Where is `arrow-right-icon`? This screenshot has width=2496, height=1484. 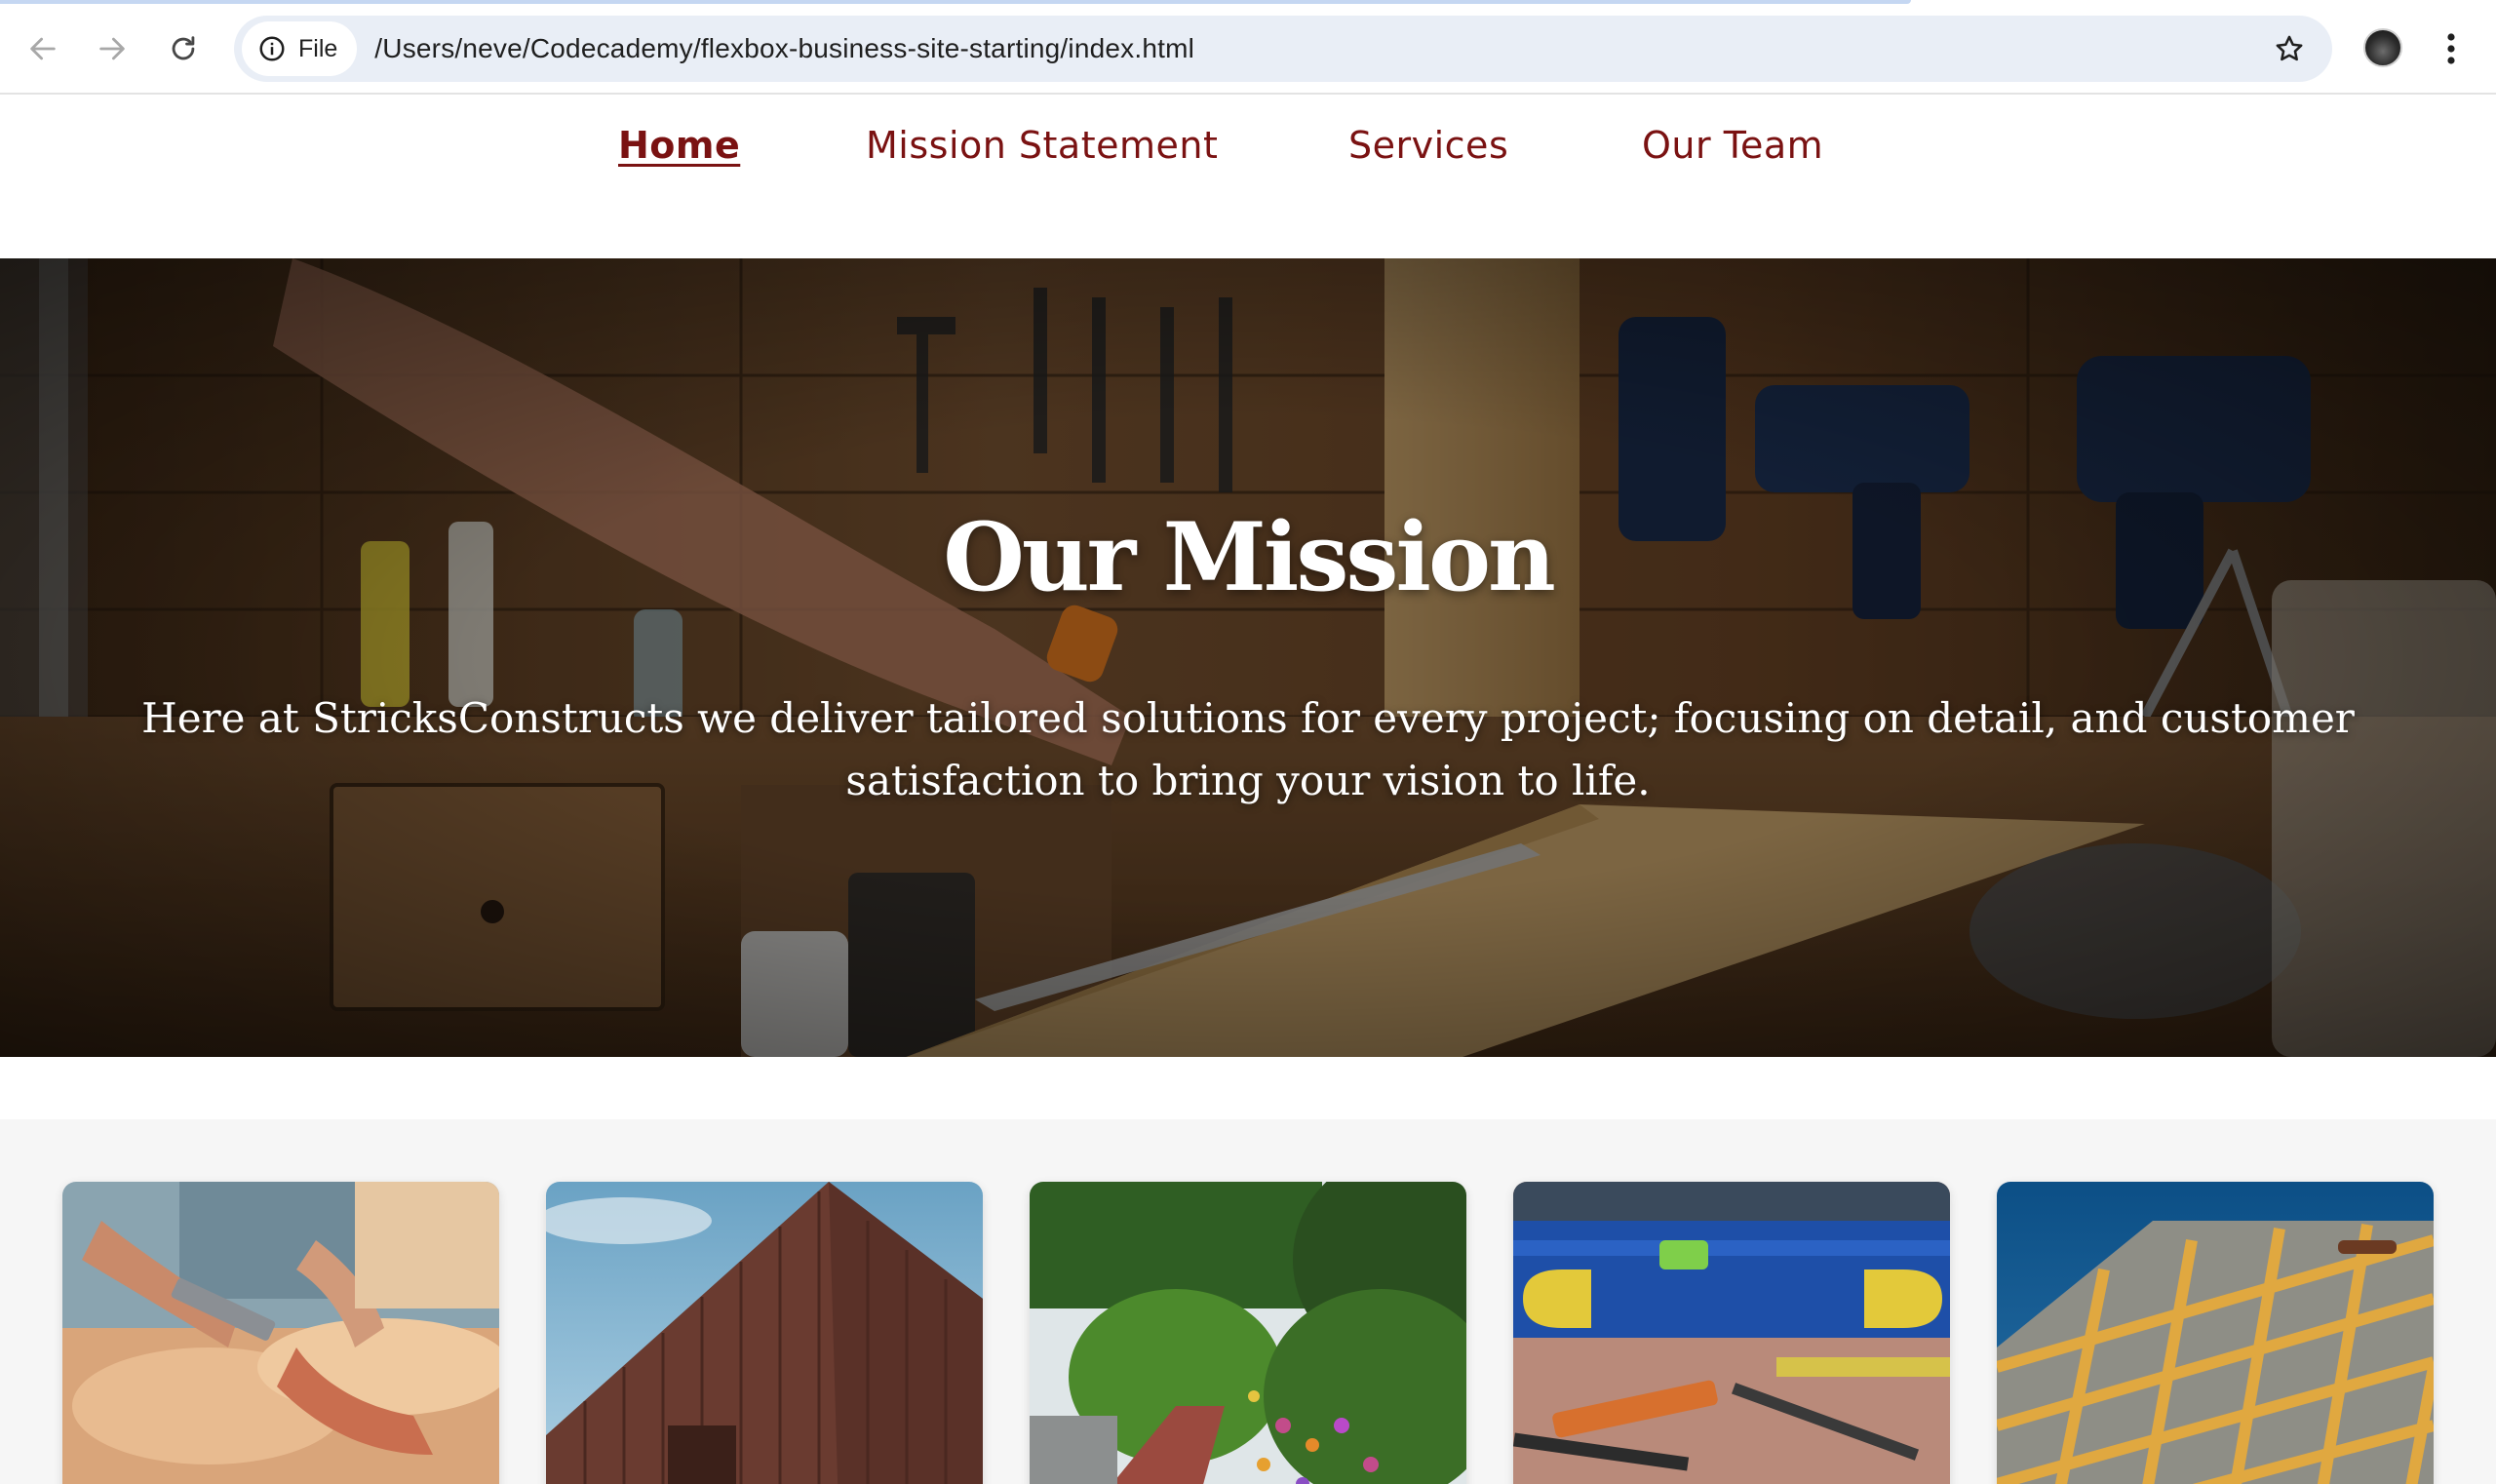 arrow-right-icon is located at coordinates (112, 48).